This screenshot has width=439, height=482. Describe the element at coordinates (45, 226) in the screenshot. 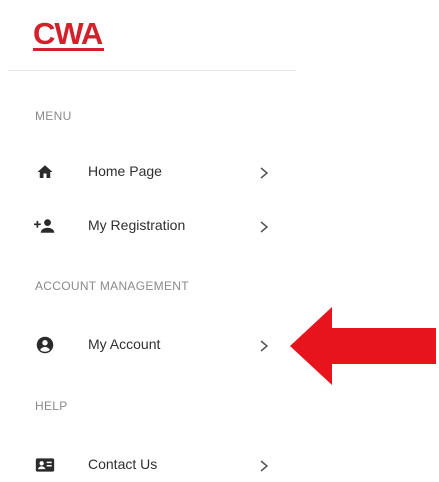

I see `add-person-icon` at that location.